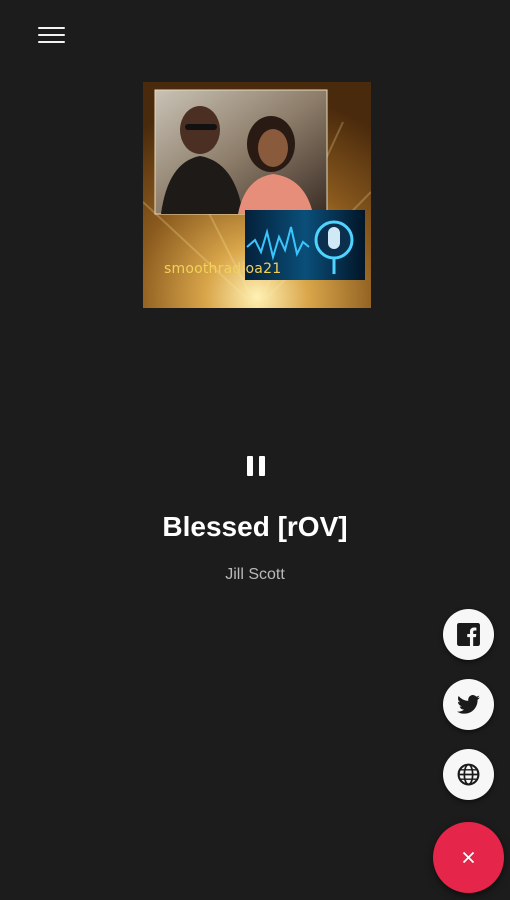  I want to click on menu-button, so click(51, 35).